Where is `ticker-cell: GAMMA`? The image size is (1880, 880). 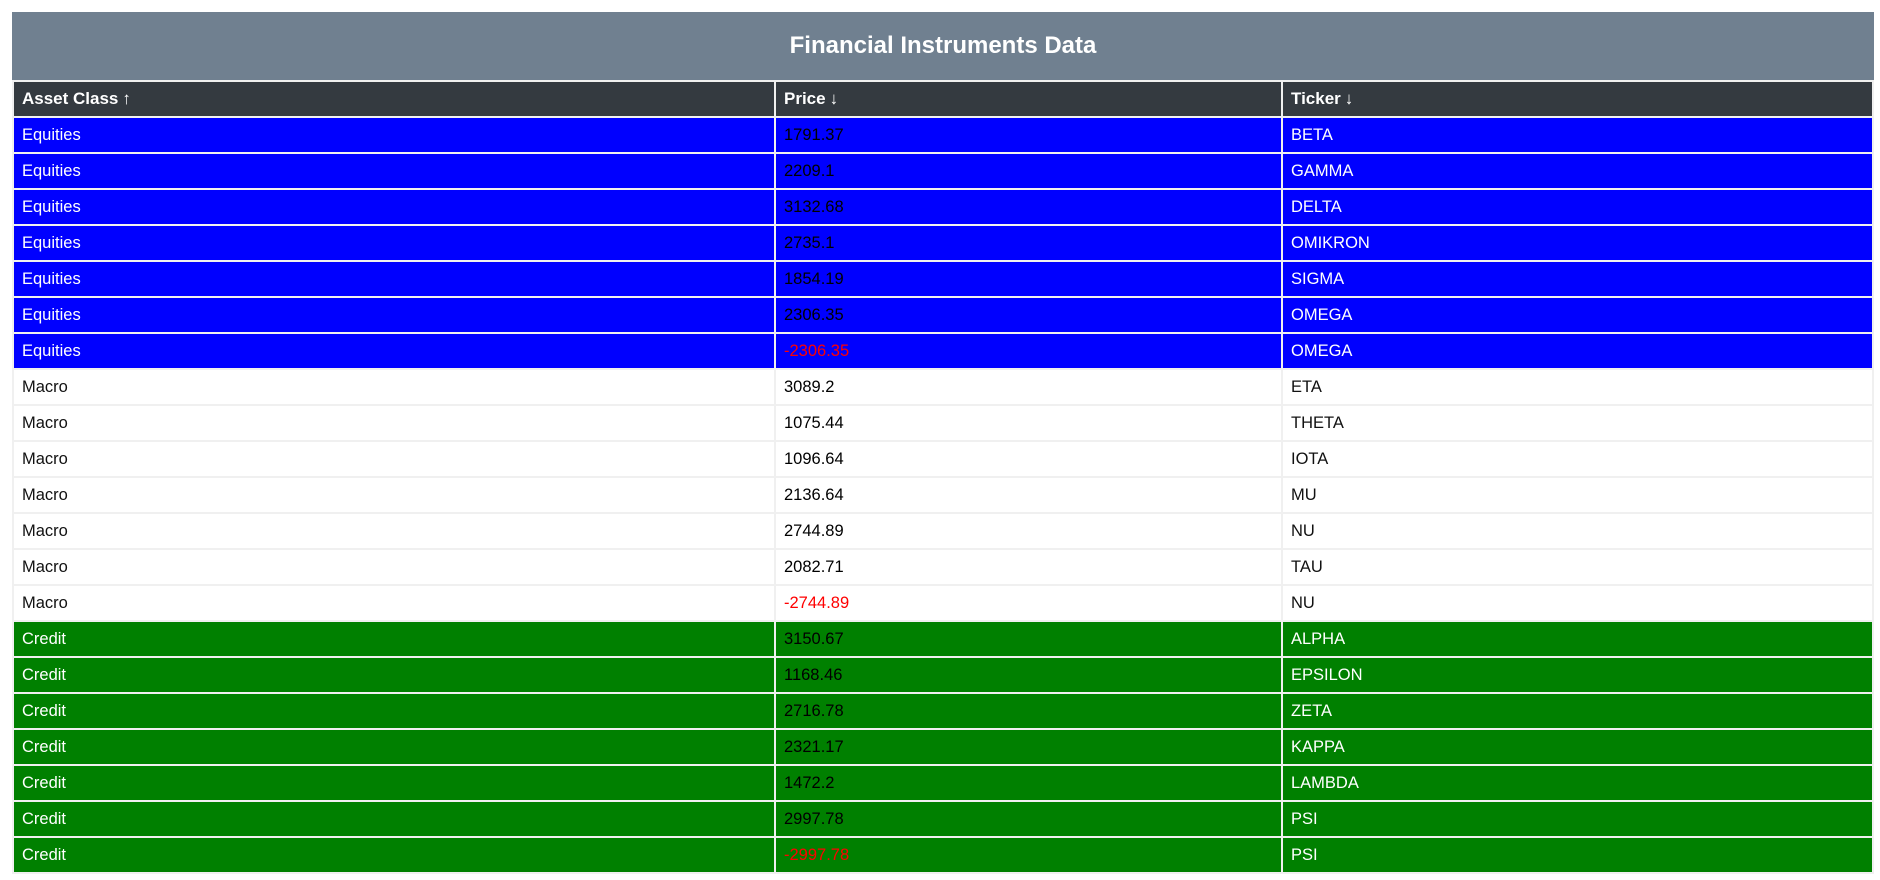
ticker-cell: GAMMA is located at coordinates (1577, 171).